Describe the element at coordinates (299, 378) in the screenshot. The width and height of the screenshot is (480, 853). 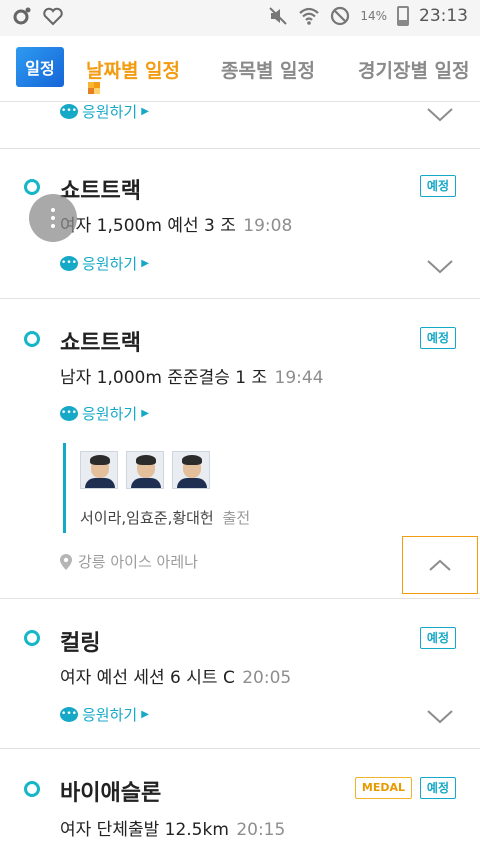
I see `event-time: 19:44` at that location.